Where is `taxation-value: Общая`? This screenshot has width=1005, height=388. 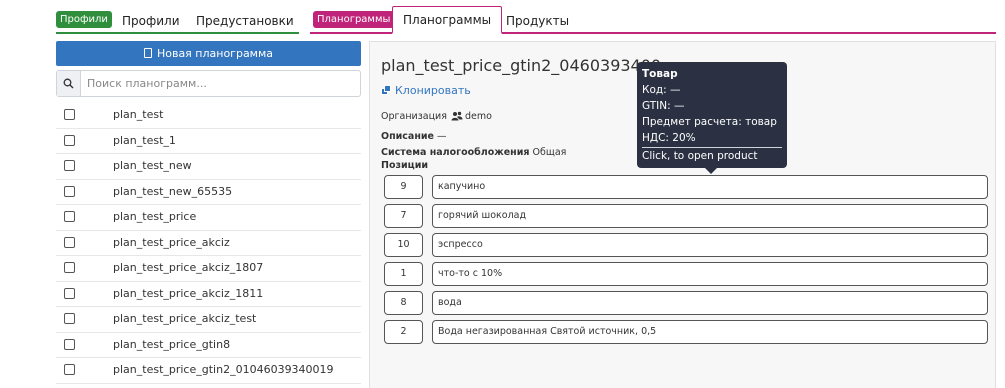 taxation-value: Общая is located at coordinates (549, 152).